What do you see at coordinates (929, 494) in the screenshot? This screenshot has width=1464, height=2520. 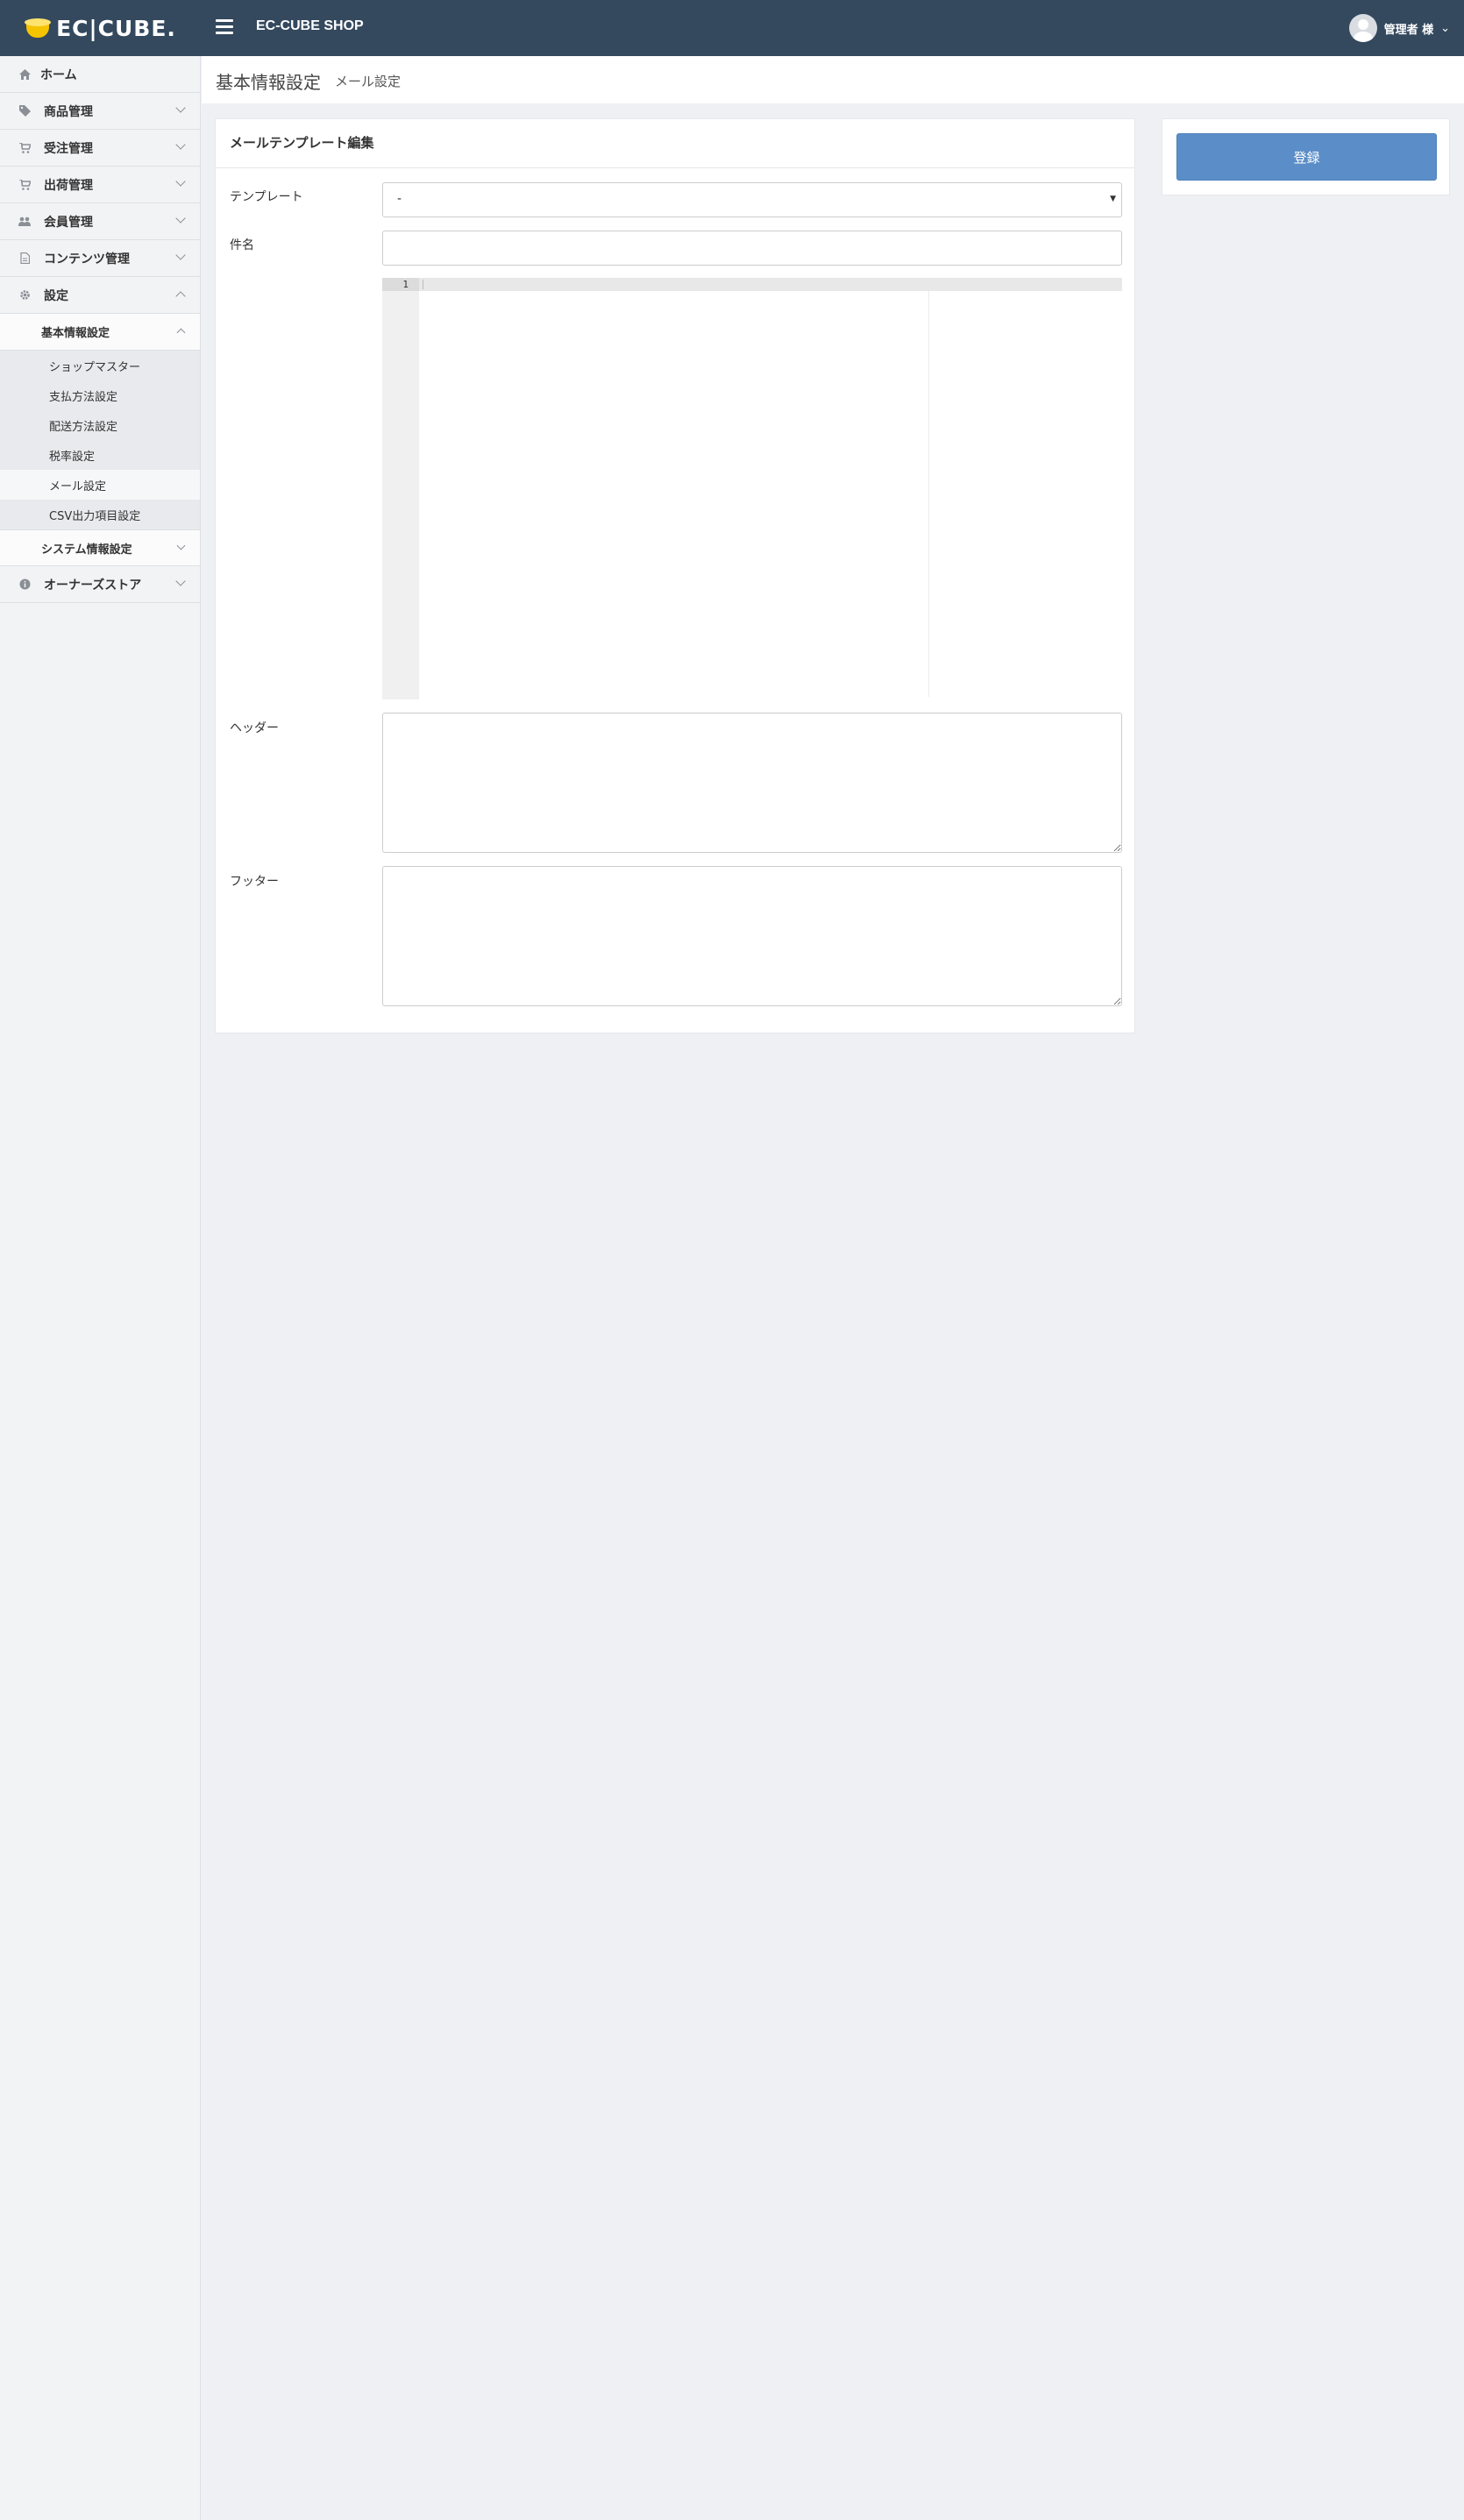 I see `editor-print-margin` at bounding box center [929, 494].